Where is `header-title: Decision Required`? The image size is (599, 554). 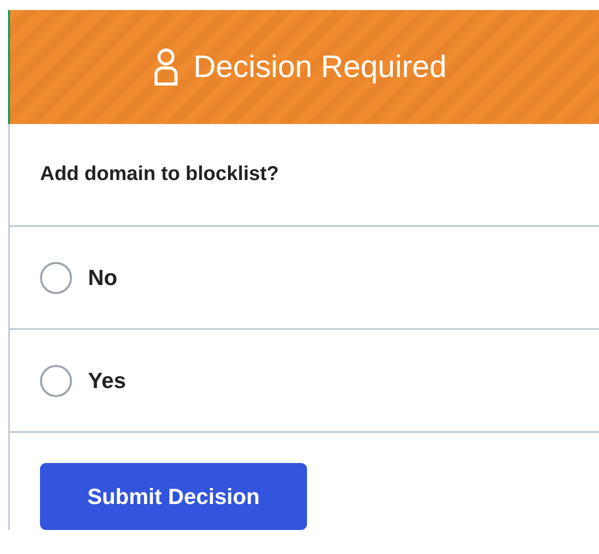 header-title: Decision Required is located at coordinates (320, 67).